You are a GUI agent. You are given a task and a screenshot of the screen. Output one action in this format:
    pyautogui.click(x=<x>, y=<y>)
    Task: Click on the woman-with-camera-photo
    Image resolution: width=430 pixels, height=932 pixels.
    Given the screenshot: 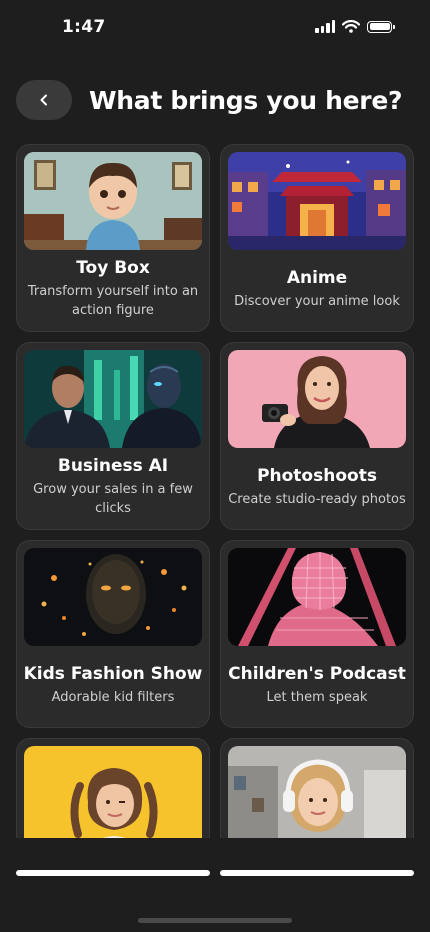 What is the action you would take?
    pyautogui.click(x=317, y=399)
    